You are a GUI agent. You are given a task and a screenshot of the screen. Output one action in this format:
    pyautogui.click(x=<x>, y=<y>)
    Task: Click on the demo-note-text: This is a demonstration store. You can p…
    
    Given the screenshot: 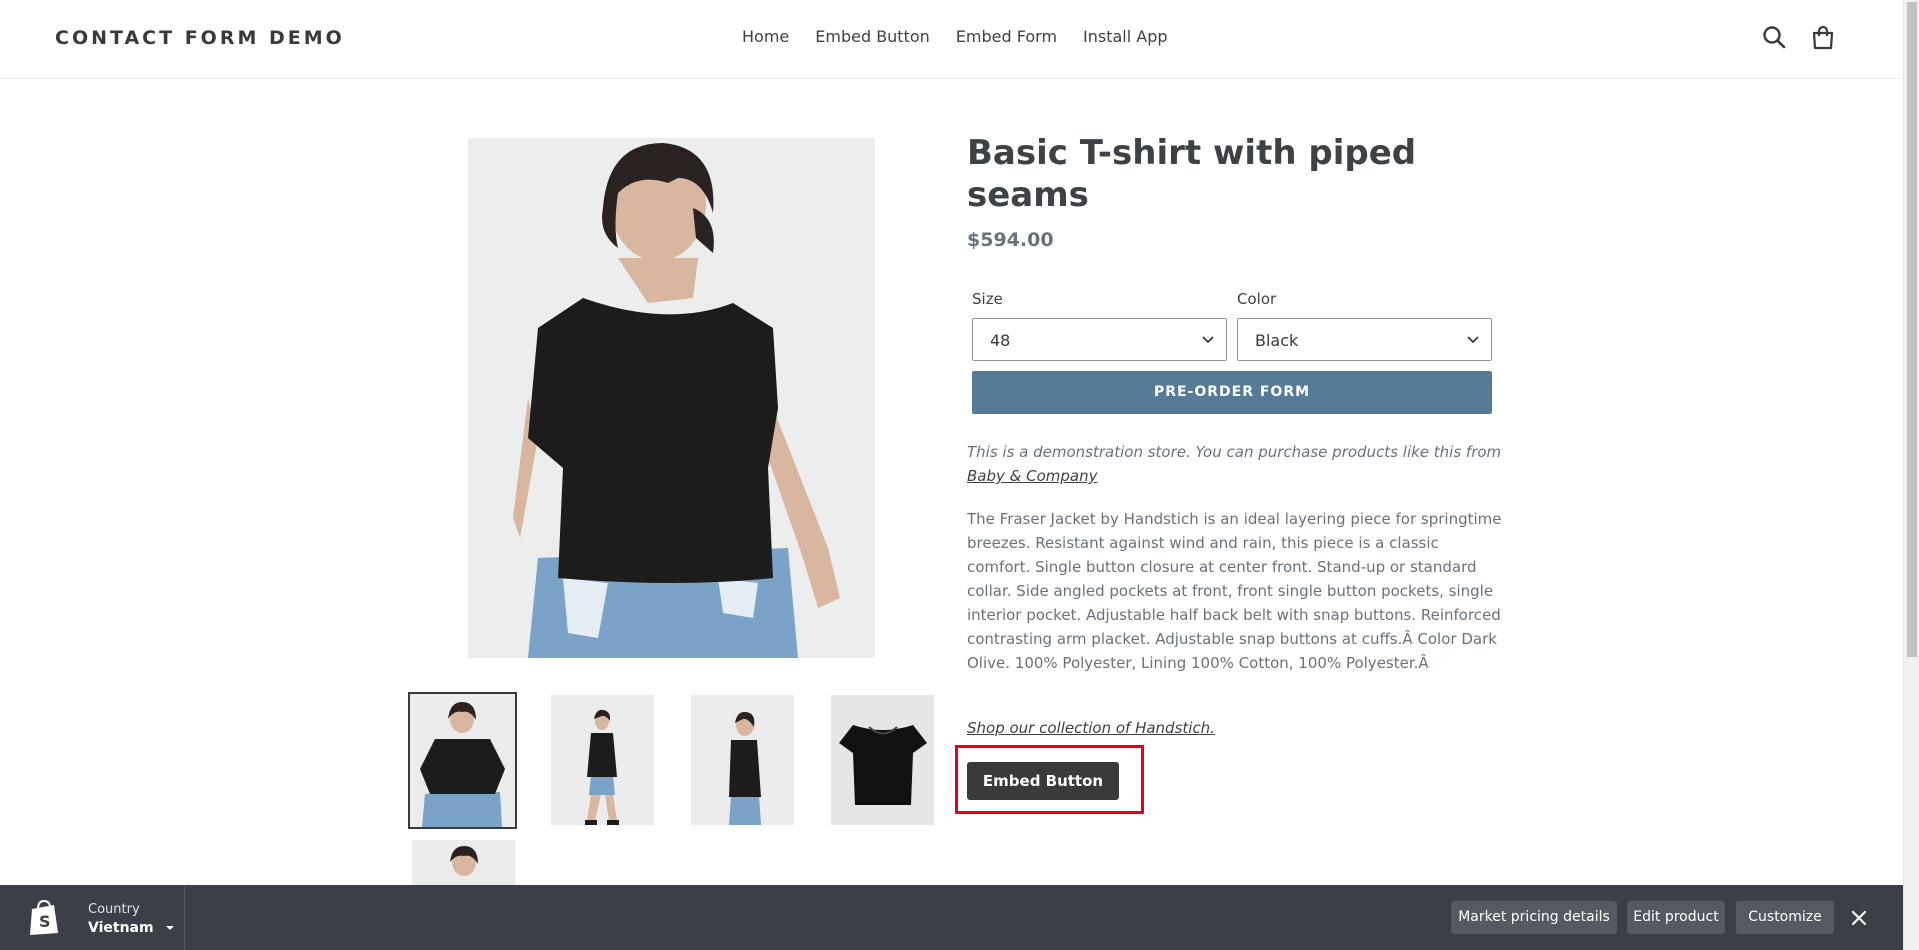 What is the action you would take?
    pyautogui.click(x=1234, y=452)
    